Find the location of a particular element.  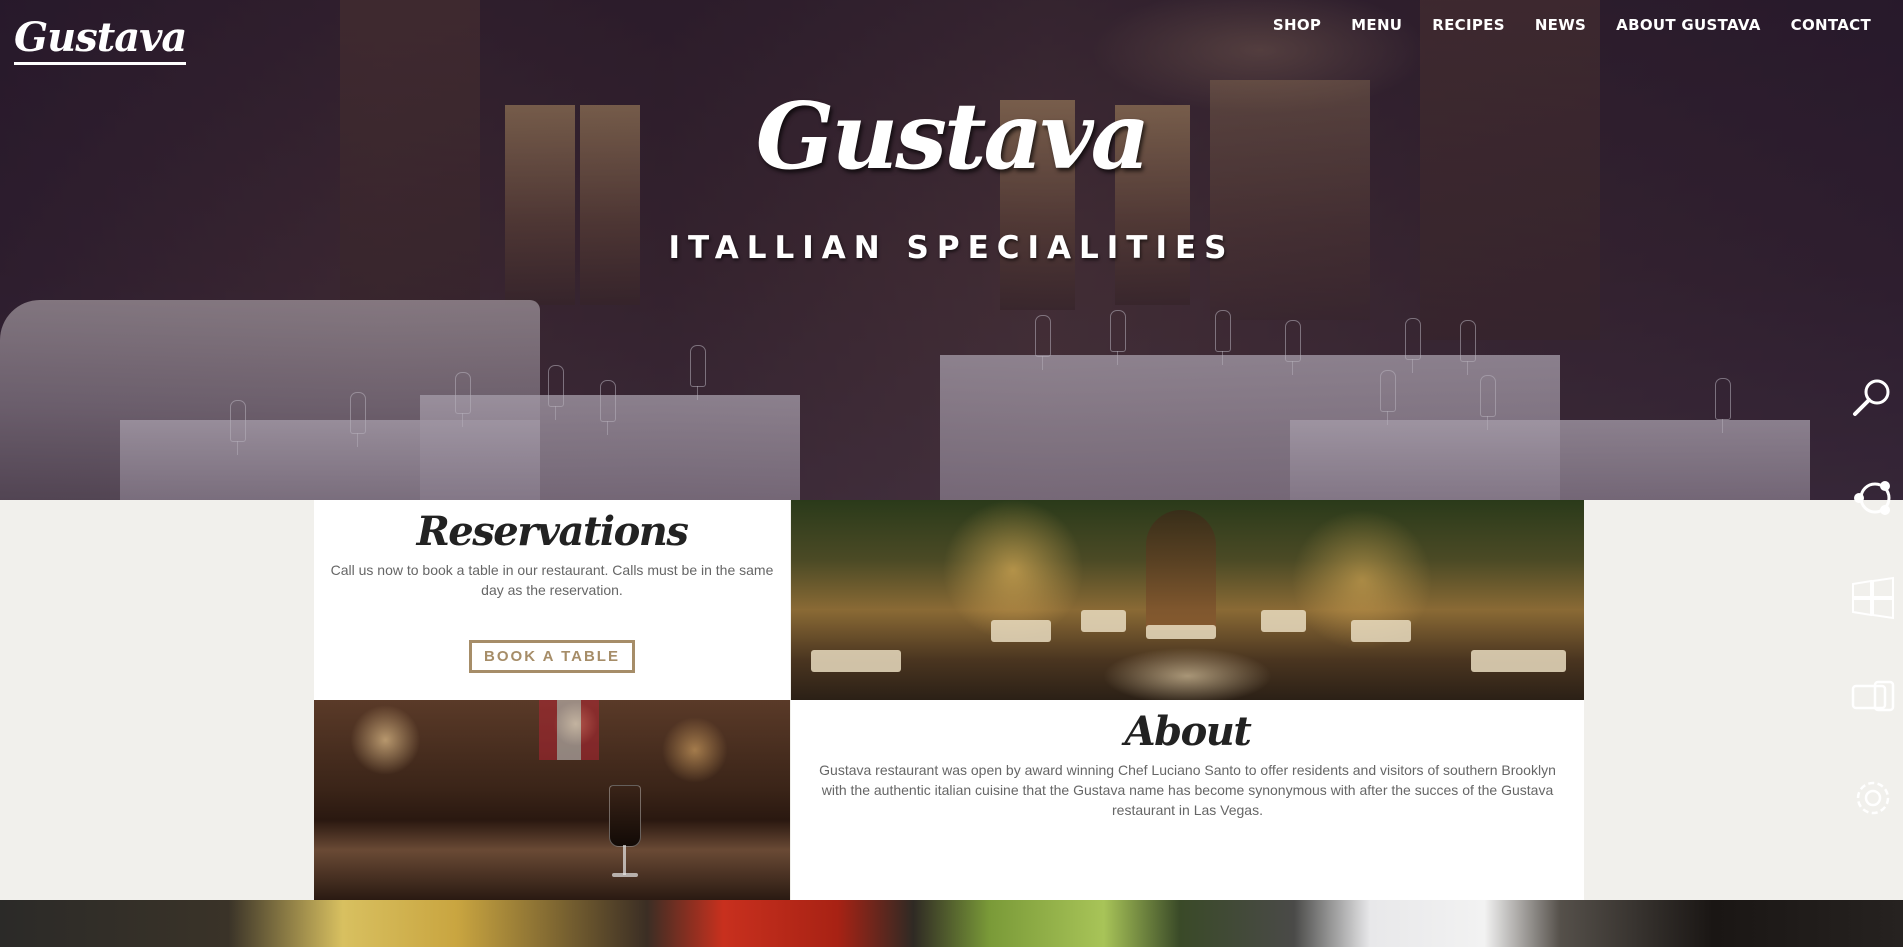

site-logo: Gustava is located at coordinates (100, 41).